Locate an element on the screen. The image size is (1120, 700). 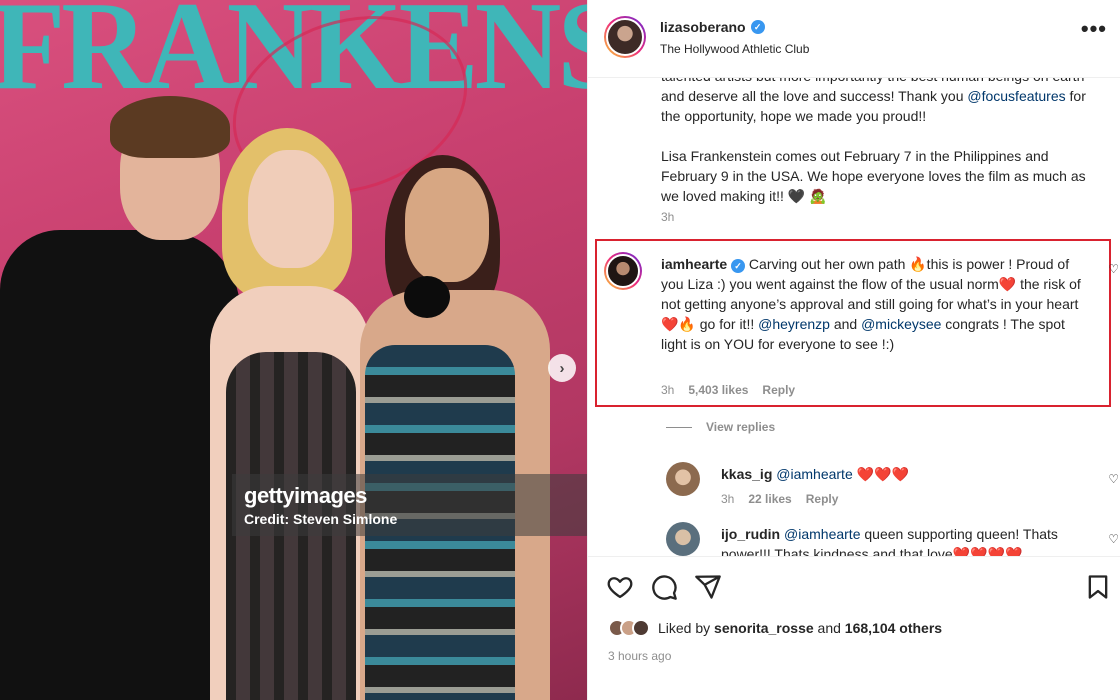
comment-text-b: and is located at coordinates (845, 324).